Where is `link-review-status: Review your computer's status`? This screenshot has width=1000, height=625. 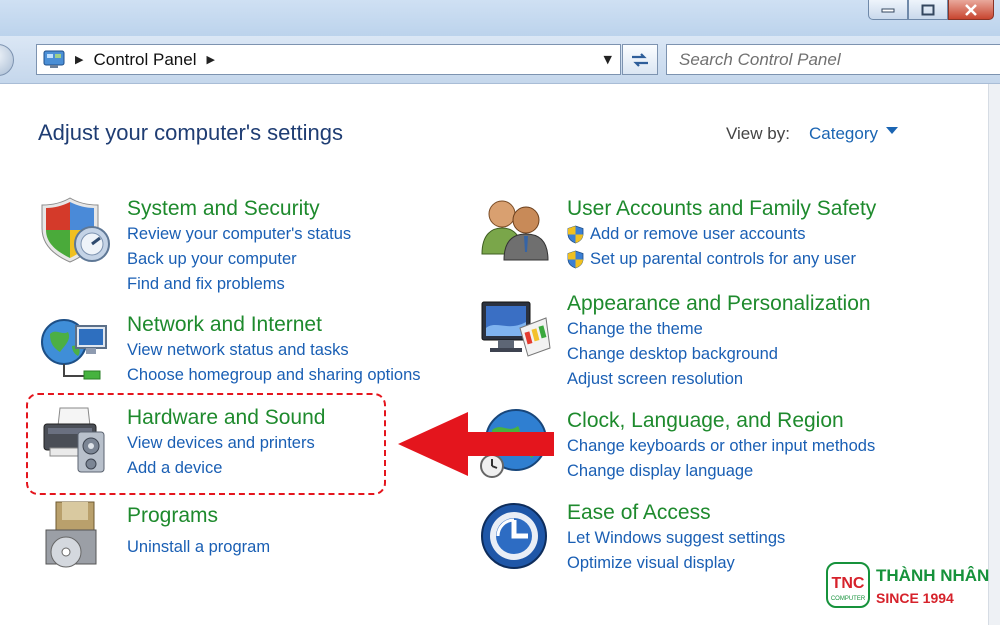 link-review-status: Review your computer's status is located at coordinates (239, 234).